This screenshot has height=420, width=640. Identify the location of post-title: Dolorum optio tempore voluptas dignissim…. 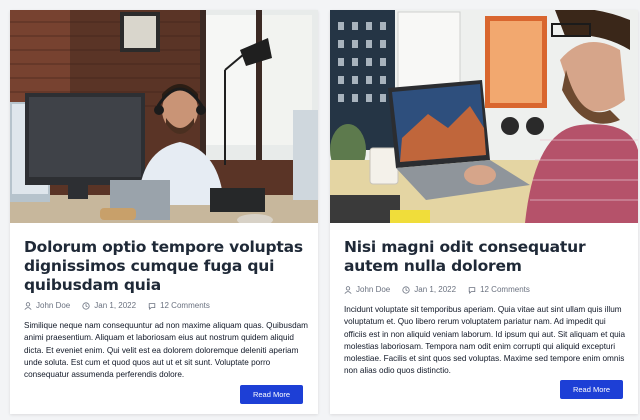
(166, 266).